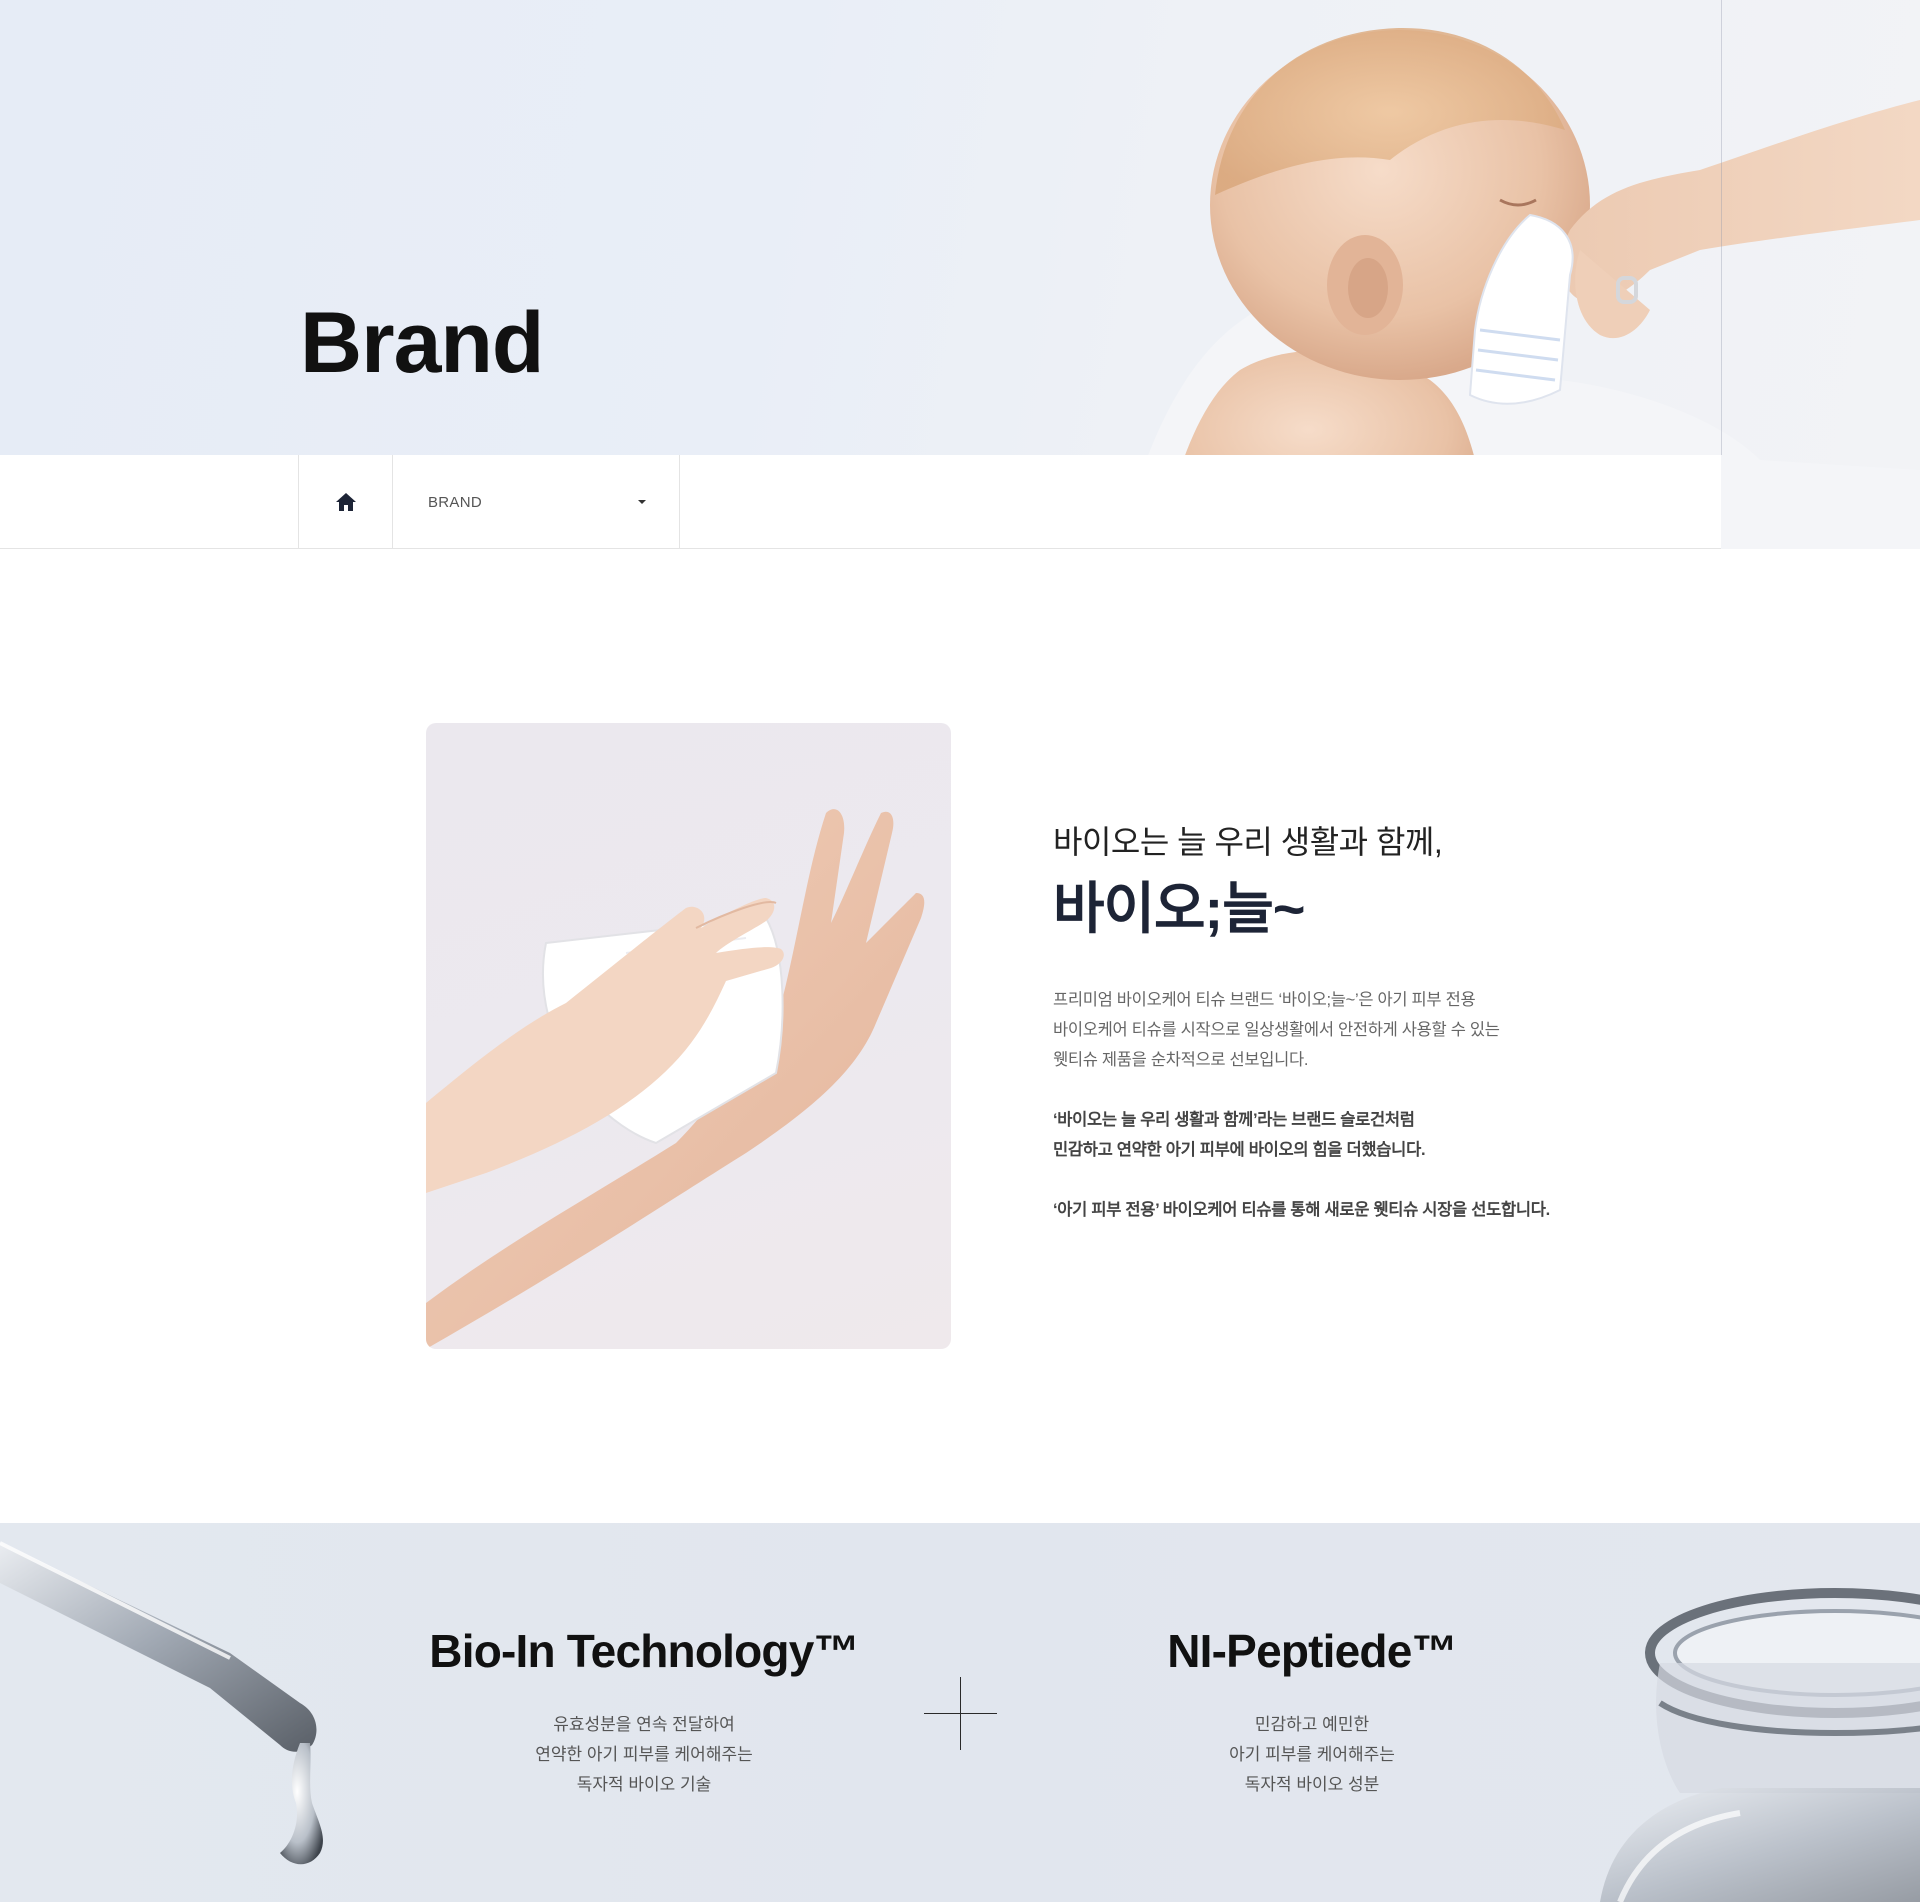 Image resolution: width=1920 pixels, height=1902 pixels. What do you see at coordinates (1248, 842) in the screenshot?
I see `intro-lead-text: 바이오는 늘 우리 생활과 함께,` at bounding box center [1248, 842].